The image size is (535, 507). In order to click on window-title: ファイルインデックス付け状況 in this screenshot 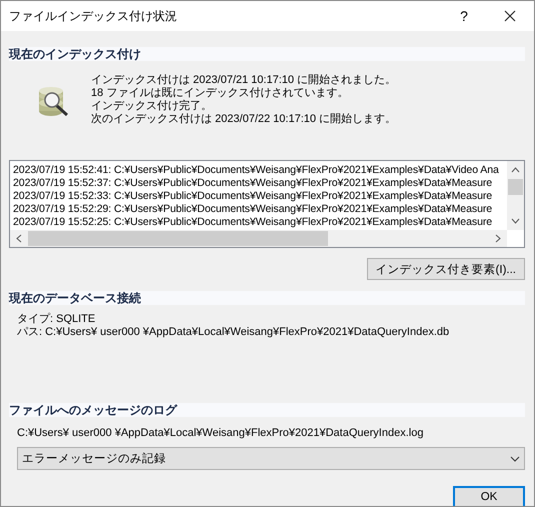, I will do `click(93, 16)`.